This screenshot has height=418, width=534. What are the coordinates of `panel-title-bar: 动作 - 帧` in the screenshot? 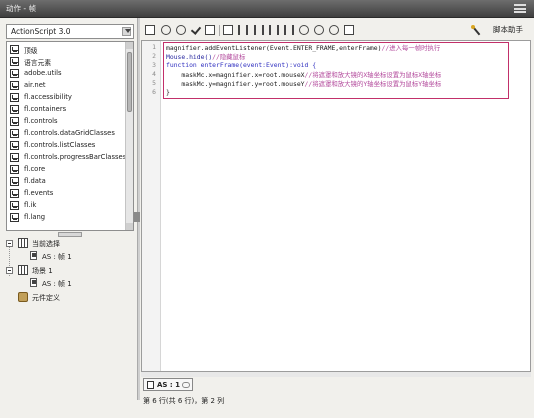 It's located at (267, 9).